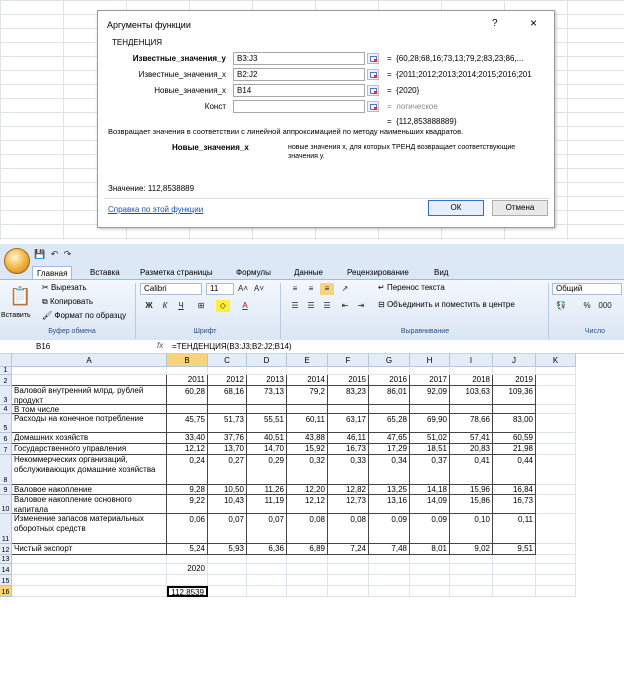 The width and height of the screenshot is (624, 673). I want to click on cell-h1, so click(430, 371).